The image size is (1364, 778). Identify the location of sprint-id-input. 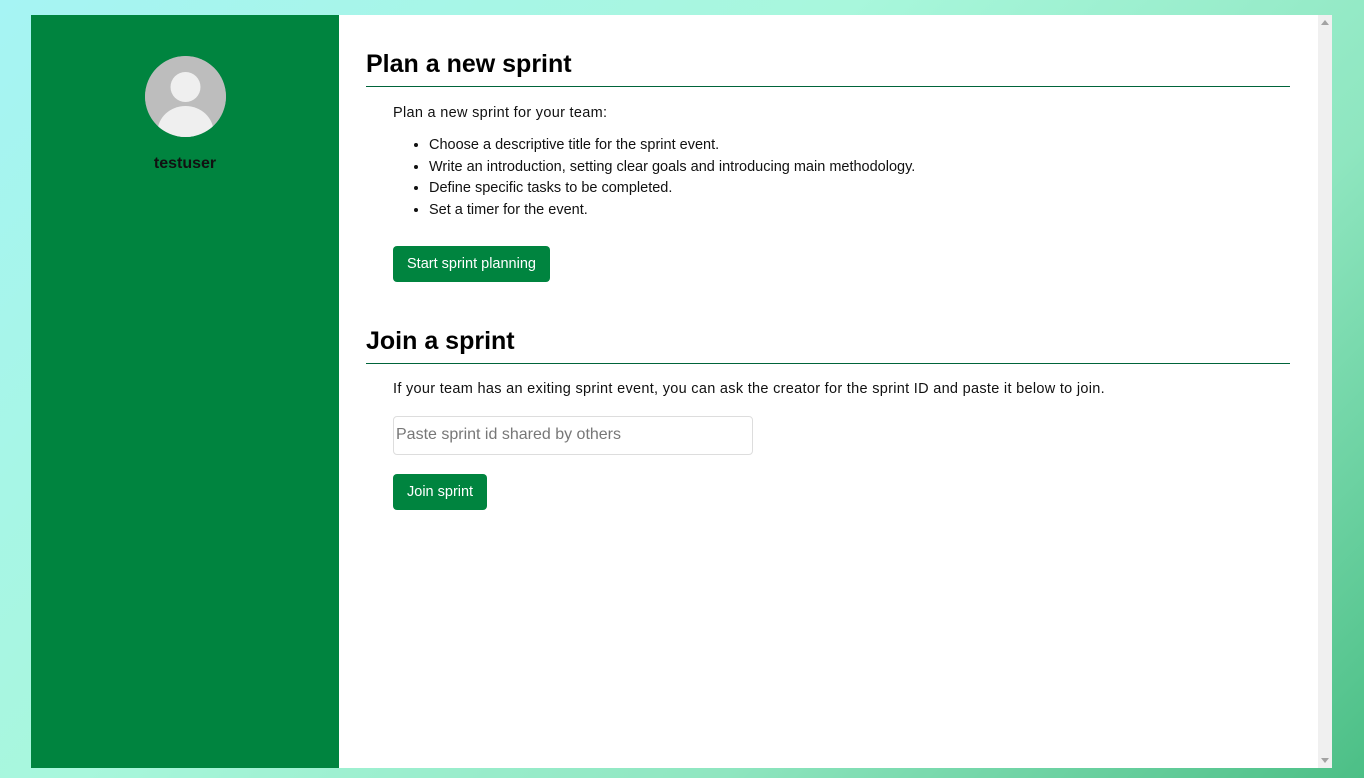
(573, 435).